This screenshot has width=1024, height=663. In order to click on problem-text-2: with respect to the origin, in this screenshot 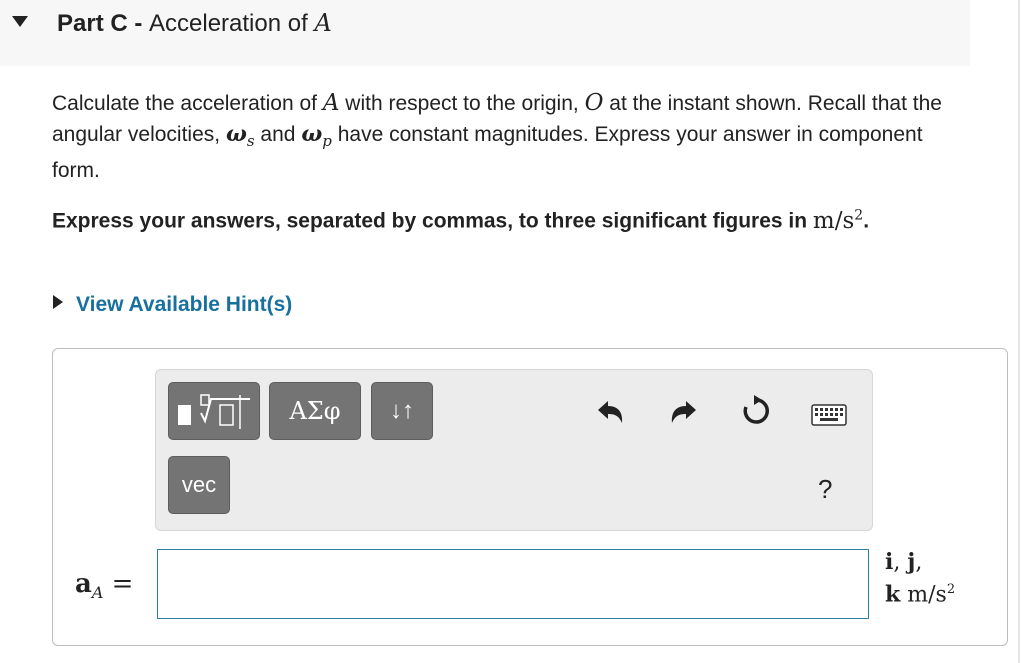, I will do `click(462, 103)`.